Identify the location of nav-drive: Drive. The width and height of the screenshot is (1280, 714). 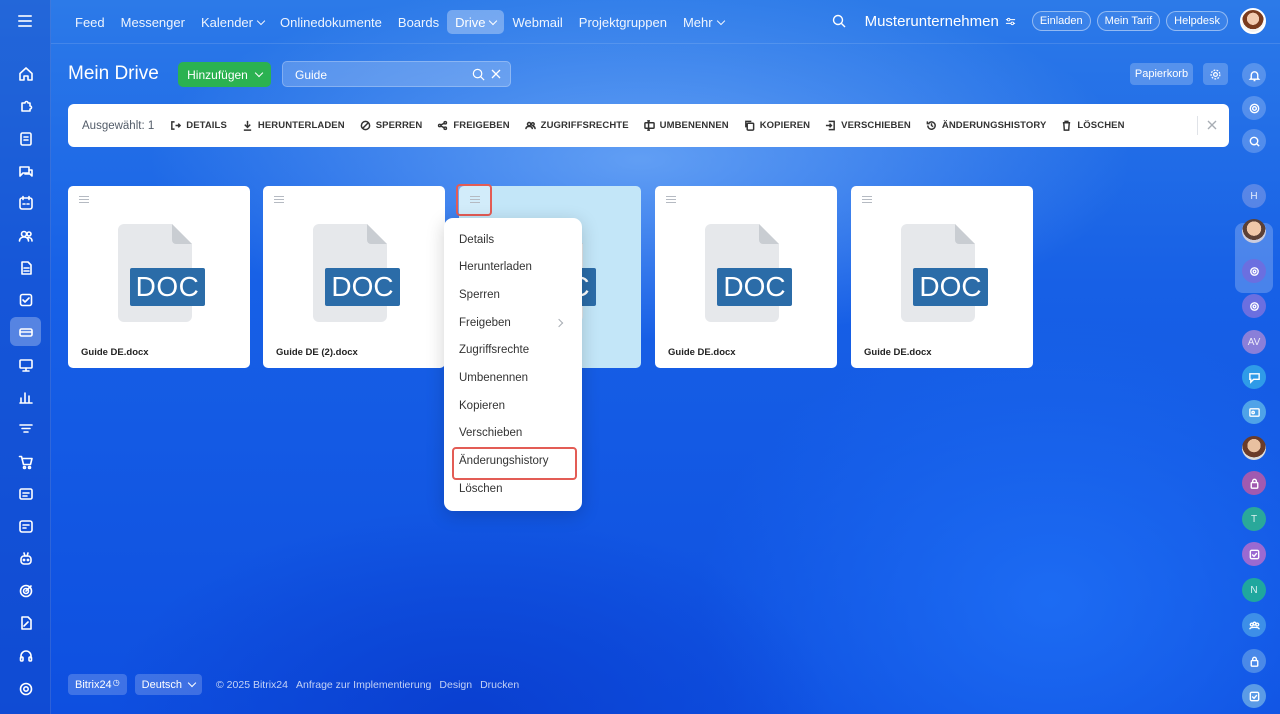
(476, 22).